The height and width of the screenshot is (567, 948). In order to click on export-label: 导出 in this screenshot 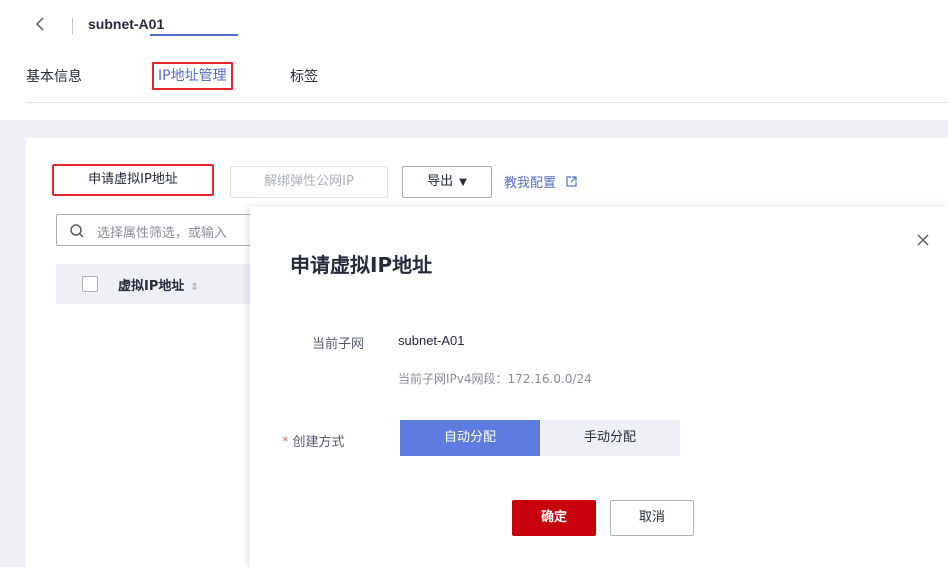, I will do `click(440, 181)`.